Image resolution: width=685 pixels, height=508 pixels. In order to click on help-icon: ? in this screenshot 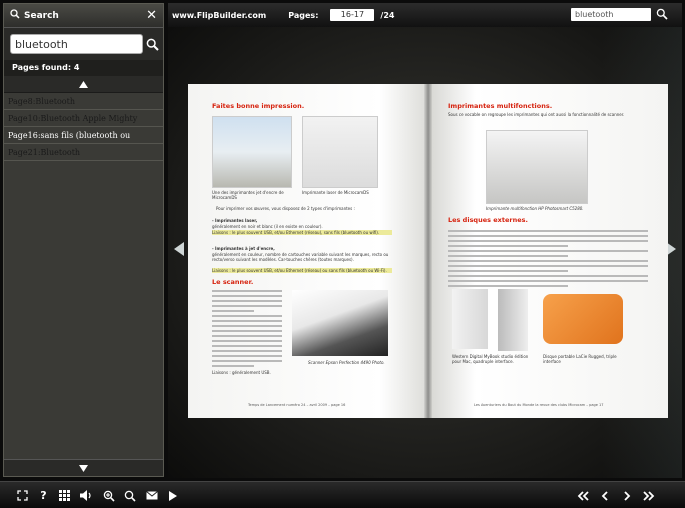, I will do `click(43, 495)`.